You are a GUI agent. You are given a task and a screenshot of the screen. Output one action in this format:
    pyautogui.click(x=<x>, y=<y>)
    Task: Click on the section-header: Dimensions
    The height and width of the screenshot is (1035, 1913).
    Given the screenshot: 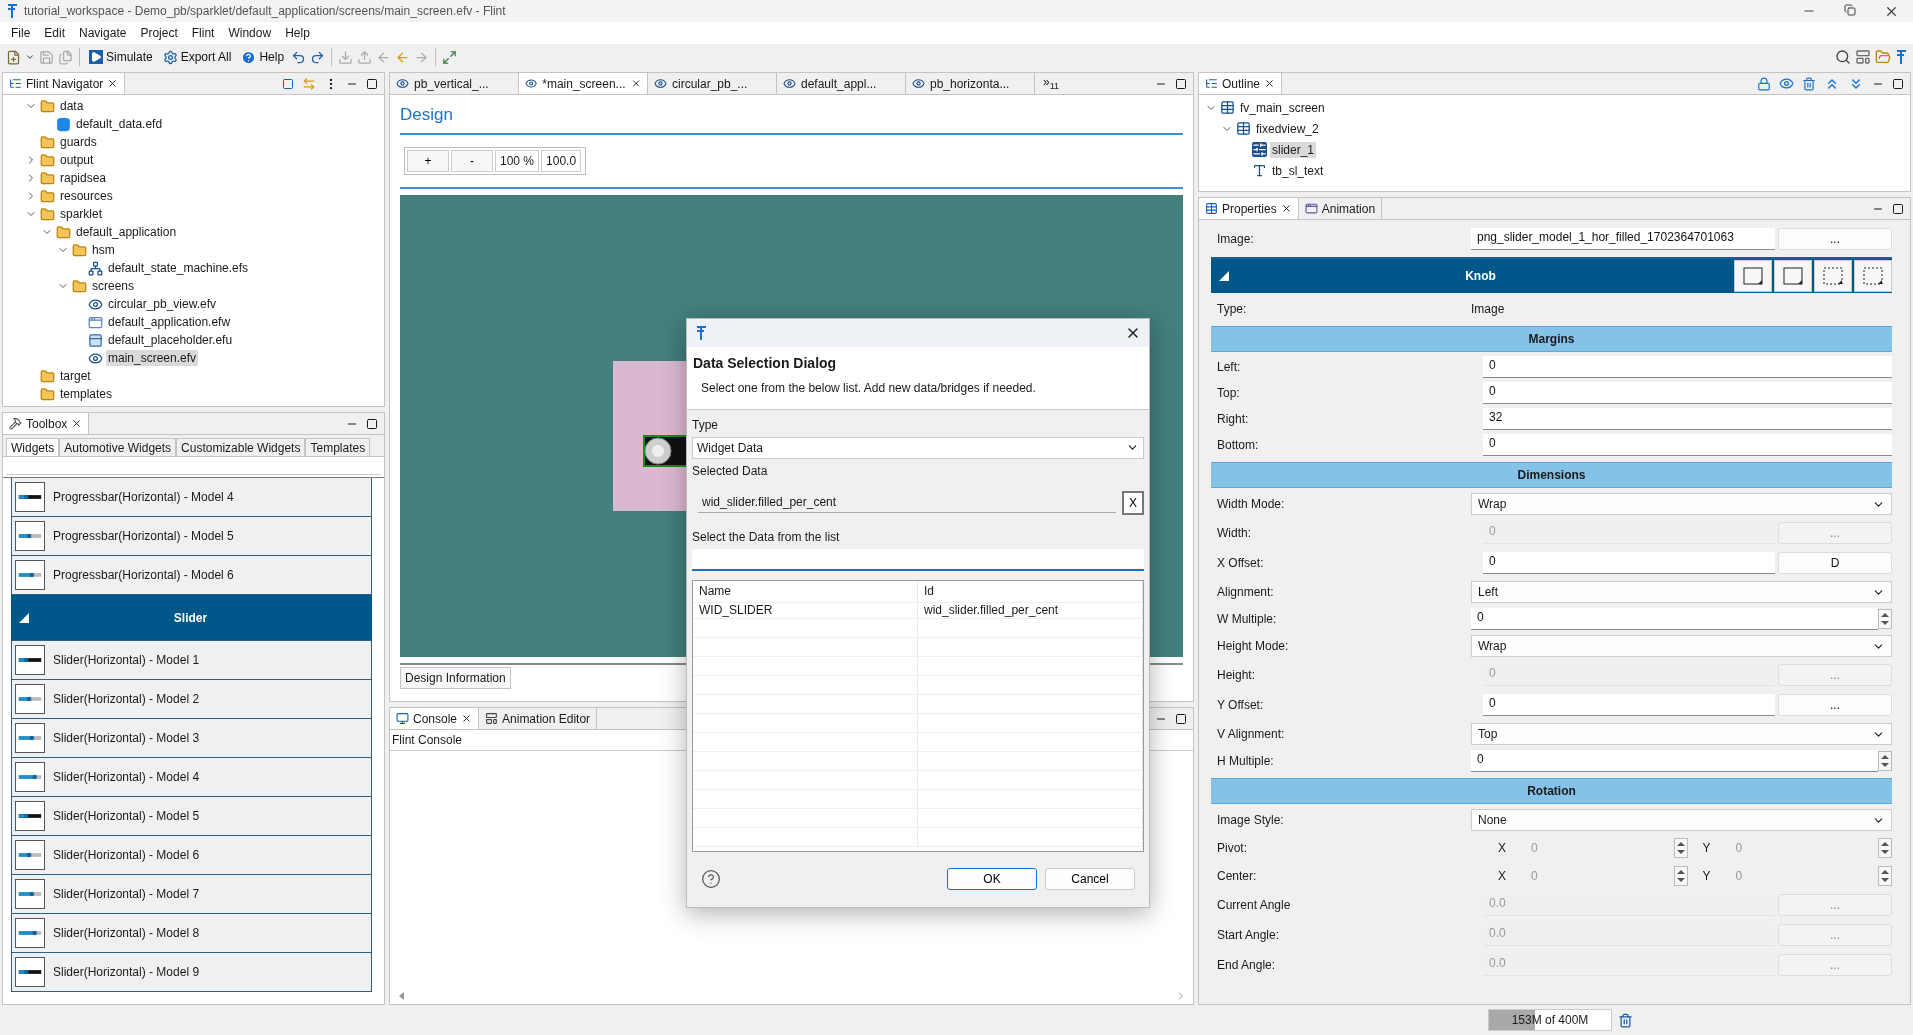 What is the action you would take?
    pyautogui.click(x=1551, y=475)
    